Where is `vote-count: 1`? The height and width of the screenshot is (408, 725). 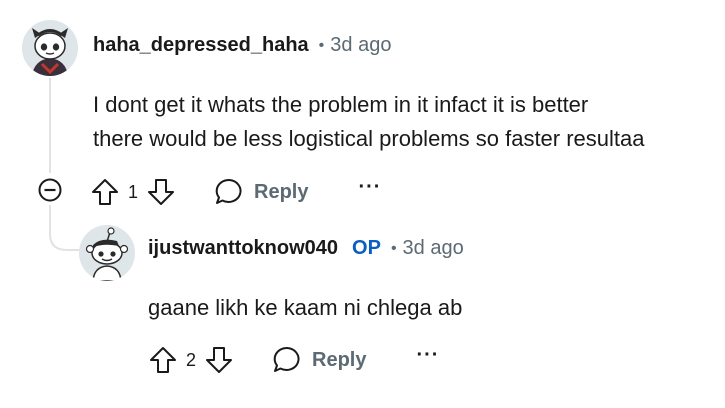 vote-count: 1 is located at coordinates (133, 191).